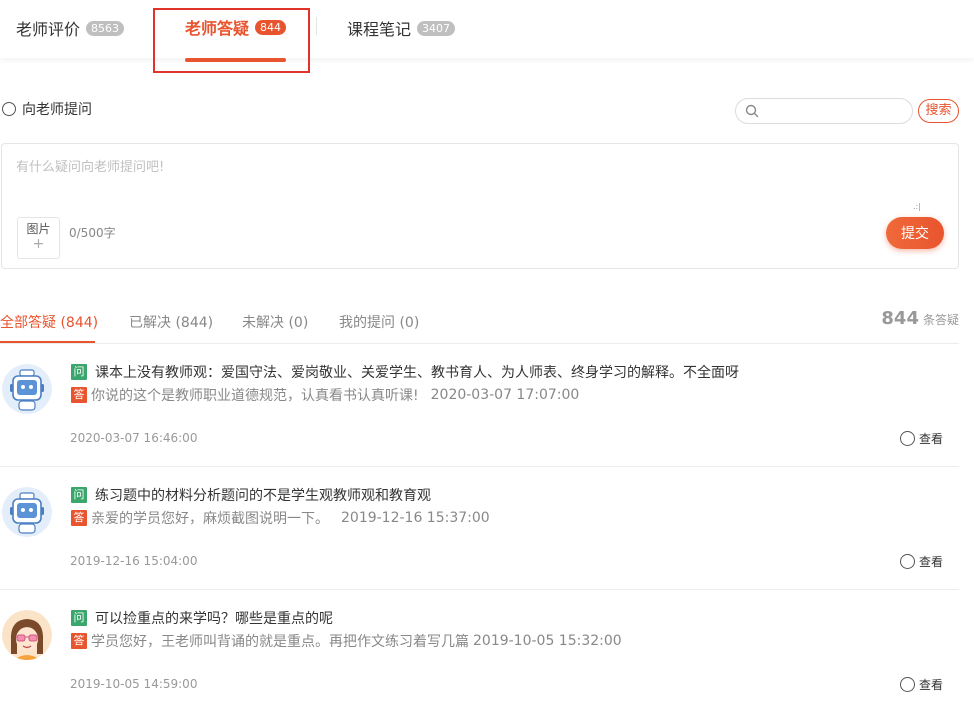 The height and width of the screenshot is (702, 974). What do you see at coordinates (38, 244) in the screenshot?
I see `plus-icon: +` at bounding box center [38, 244].